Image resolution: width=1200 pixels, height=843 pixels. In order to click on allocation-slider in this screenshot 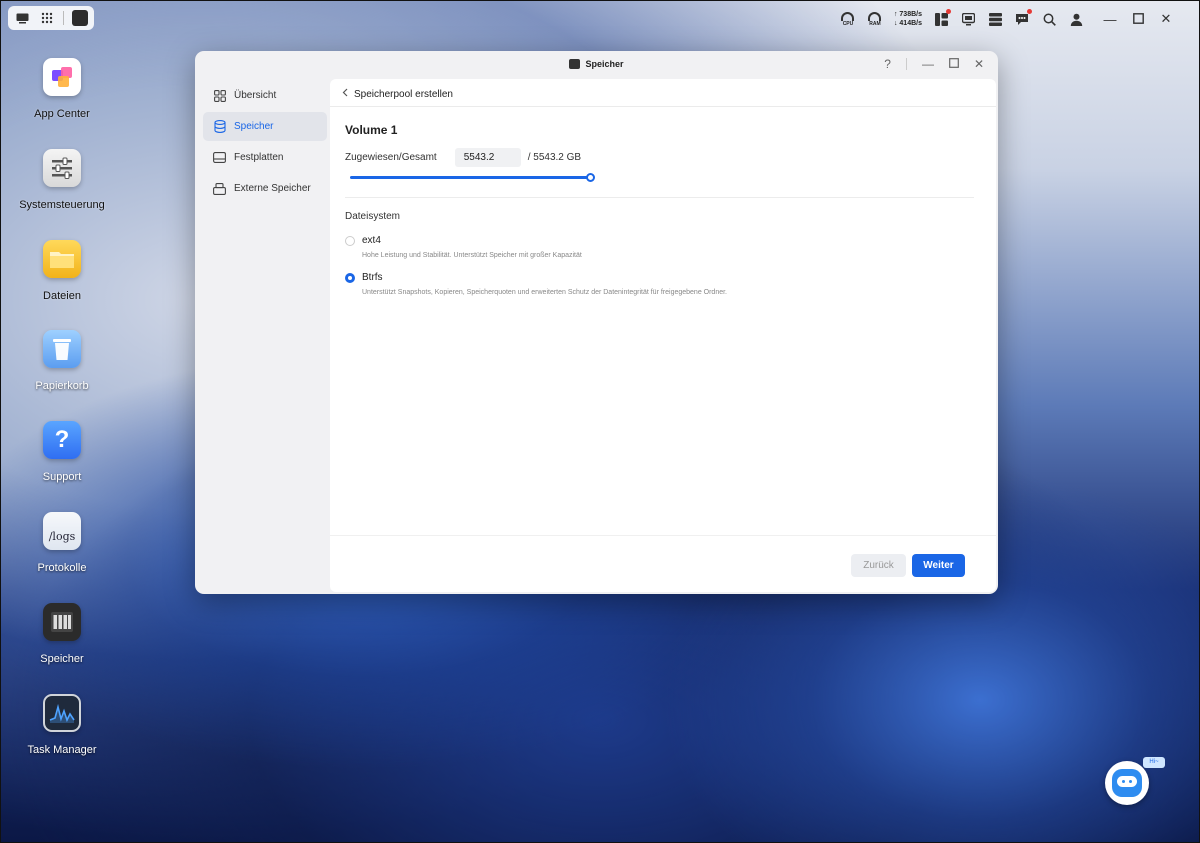, I will do `click(472, 177)`.